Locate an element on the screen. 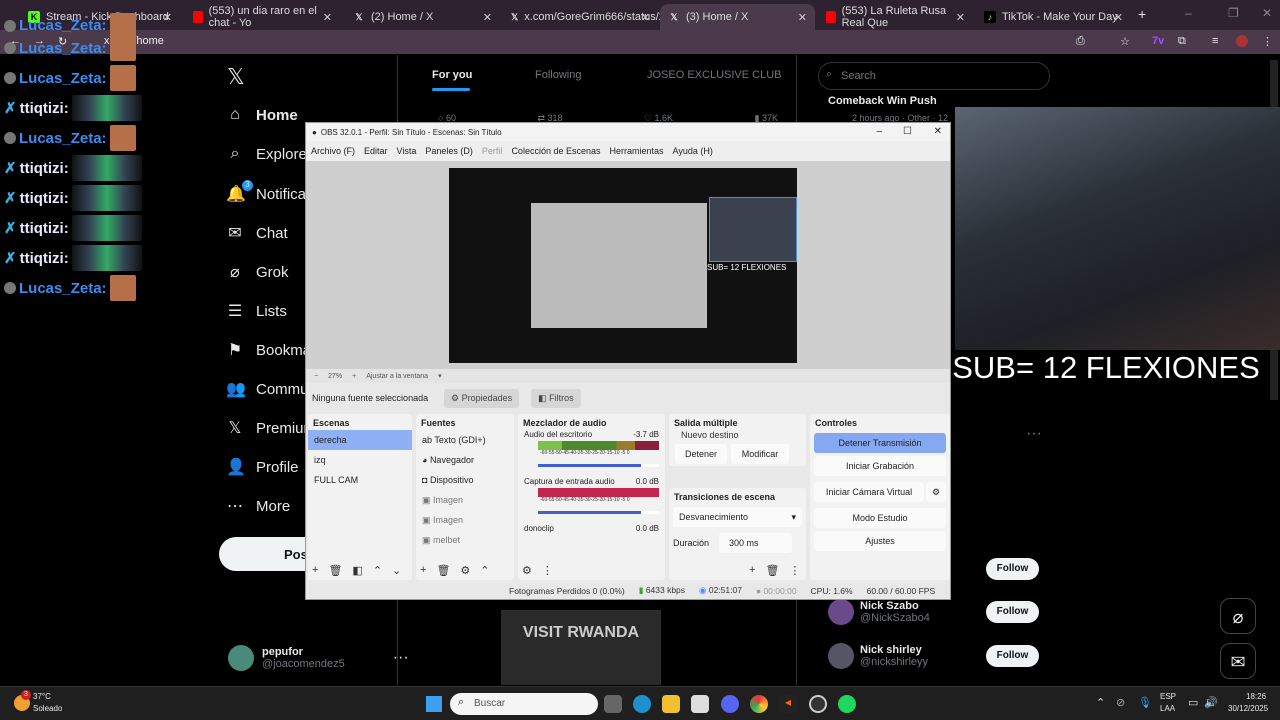 The image size is (1280, 720). scene-item: izq is located at coordinates (360, 460).